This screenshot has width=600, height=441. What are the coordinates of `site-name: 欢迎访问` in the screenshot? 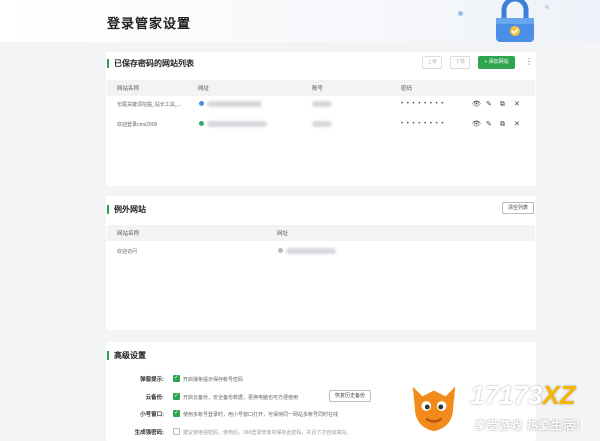 It's located at (127, 252).